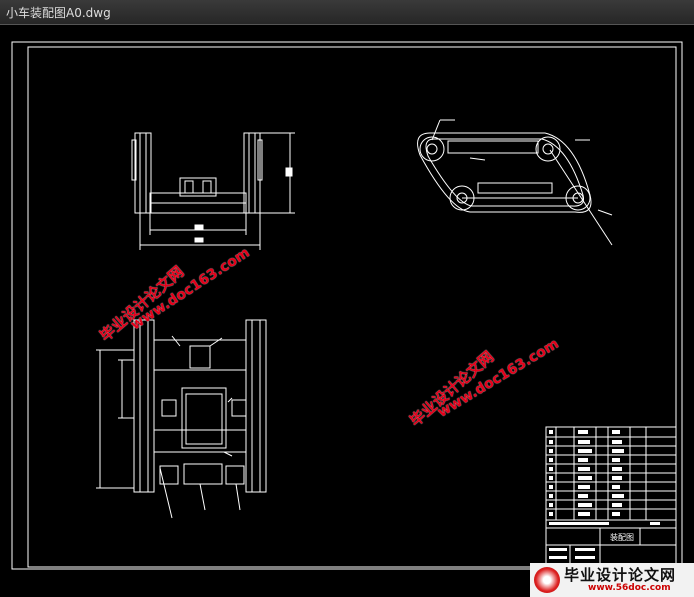 The image size is (694, 597). I want to click on top-view, so click(181, 419).